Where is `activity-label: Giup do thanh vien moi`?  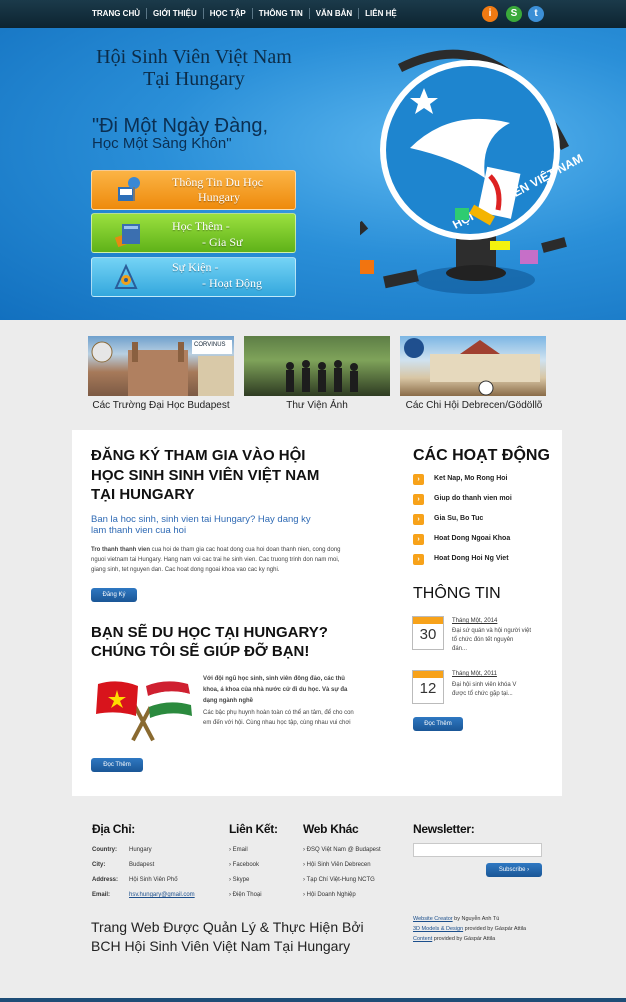
activity-label: Giup do thanh vien moi is located at coordinates (473, 498).